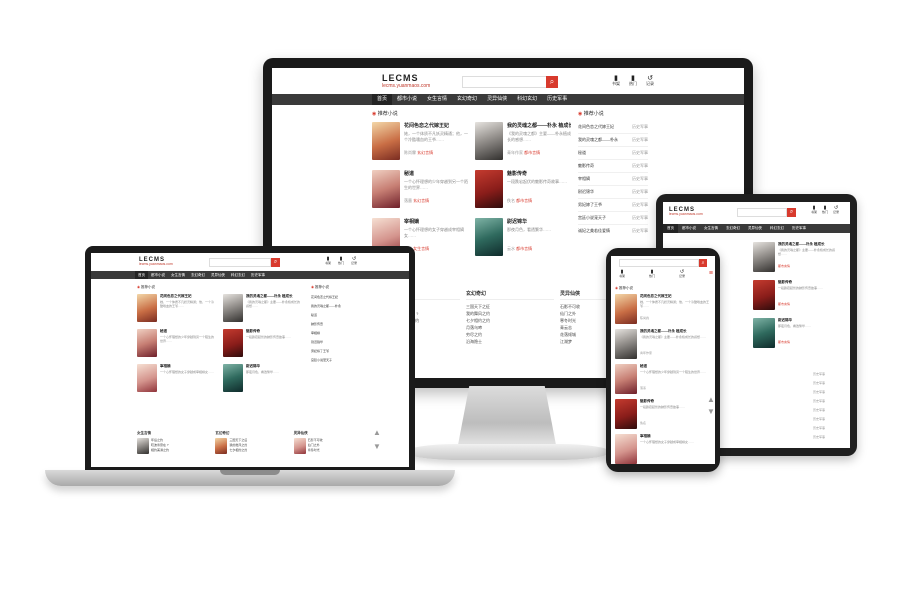 This screenshot has height=600, width=900. Describe the element at coordinates (339, 324) in the screenshot. I see `ranking-item: 魅影传奇` at that location.